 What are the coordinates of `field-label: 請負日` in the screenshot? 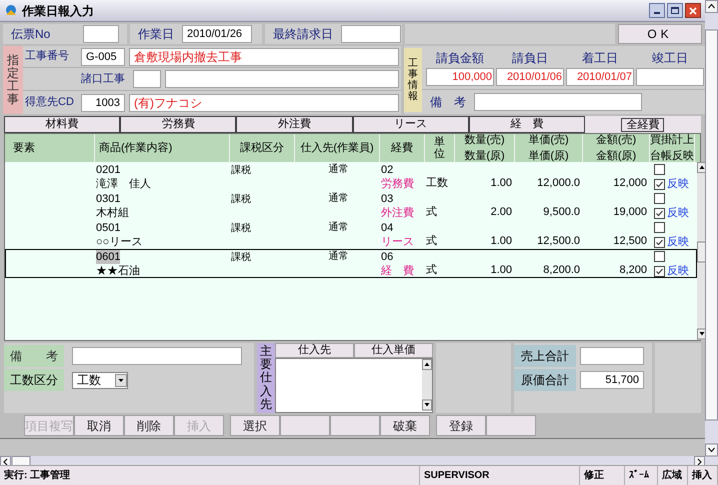 It's located at (530, 58).